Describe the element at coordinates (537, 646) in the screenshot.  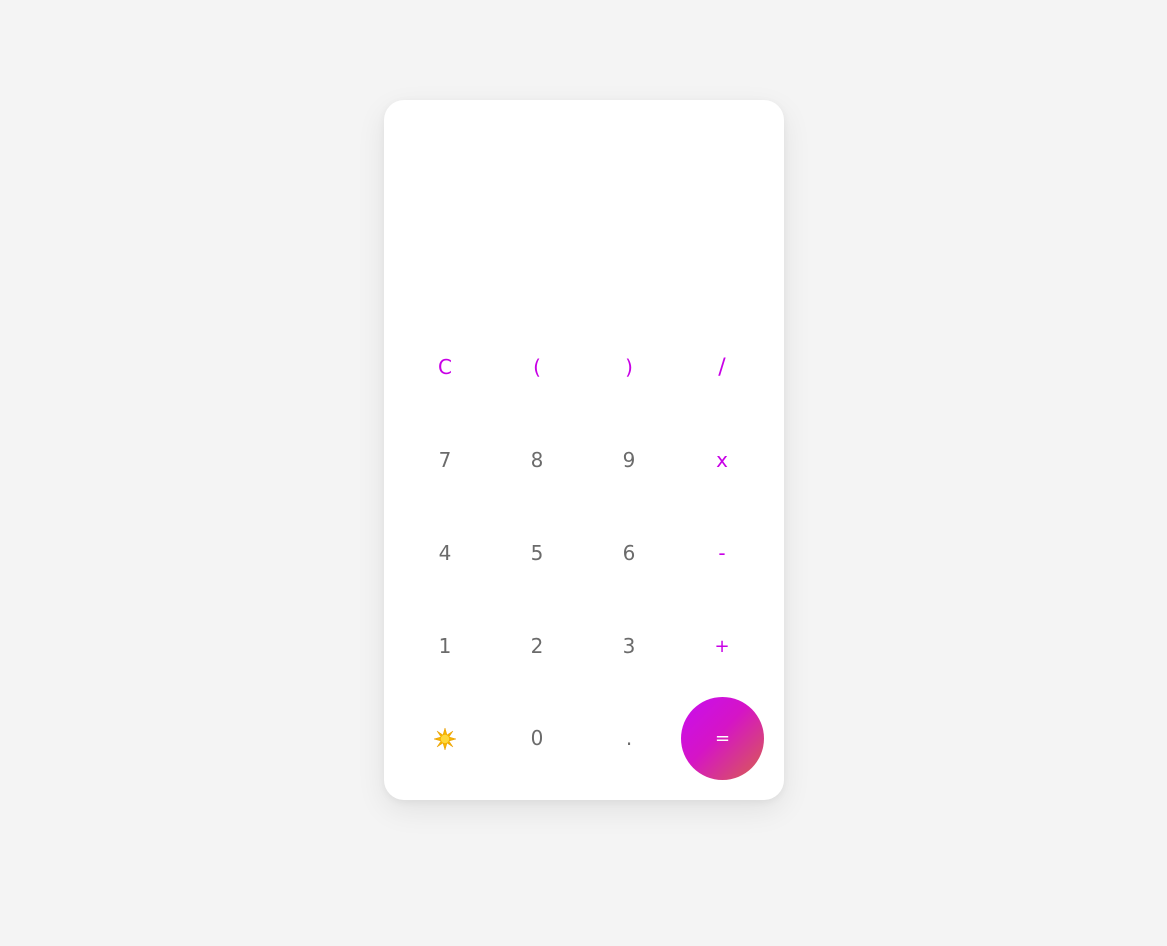
I see `digit-2-button: 2` at that location.